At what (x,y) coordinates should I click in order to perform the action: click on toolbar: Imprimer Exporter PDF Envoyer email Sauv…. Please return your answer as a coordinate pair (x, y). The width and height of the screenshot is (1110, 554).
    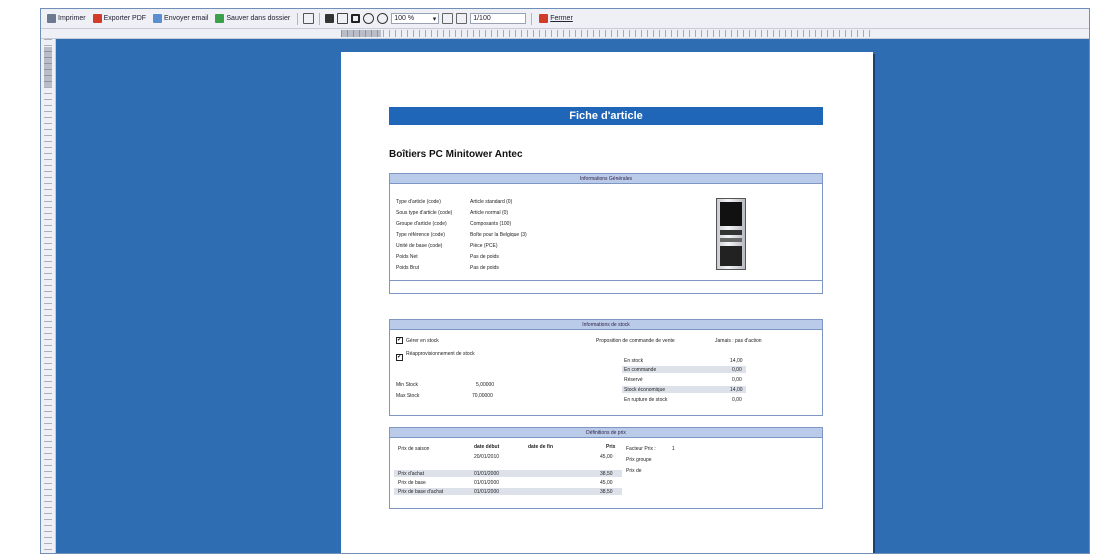
    Looking at the image, I should click on (565, 19).